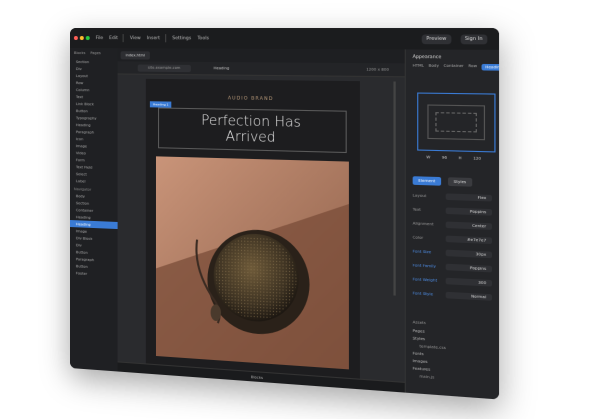 The height and width of the screenshot is (419, 599). I want to click on maximize-window-button, so click(88, 38).